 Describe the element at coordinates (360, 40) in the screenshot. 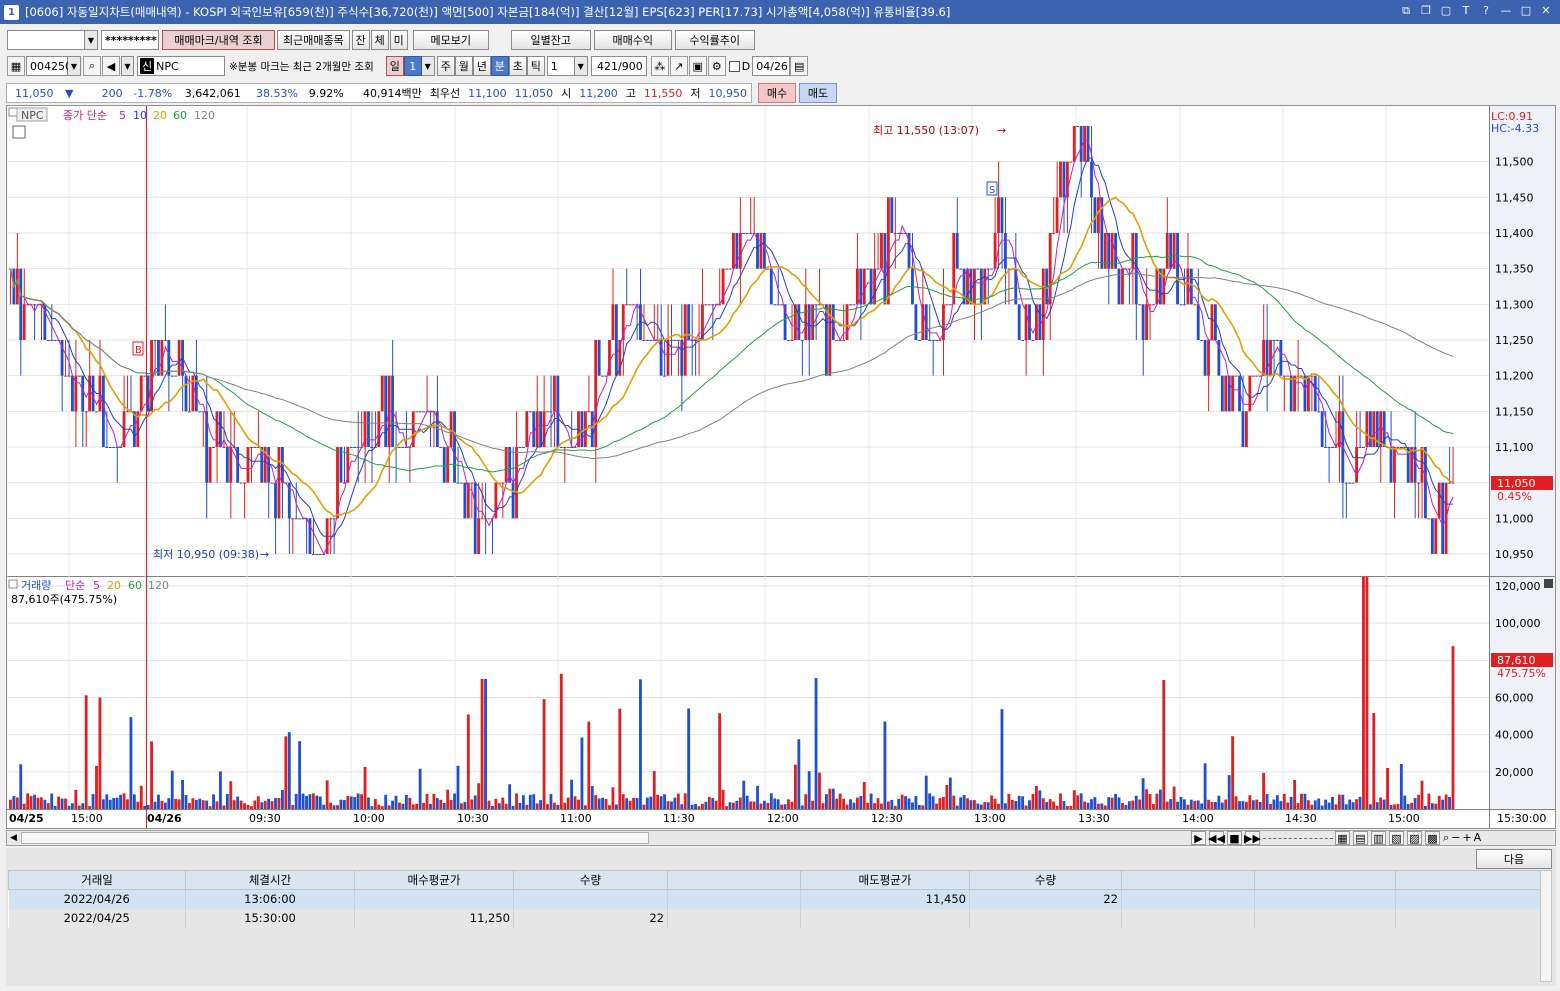

I see `balance-button: 잔` at that location.